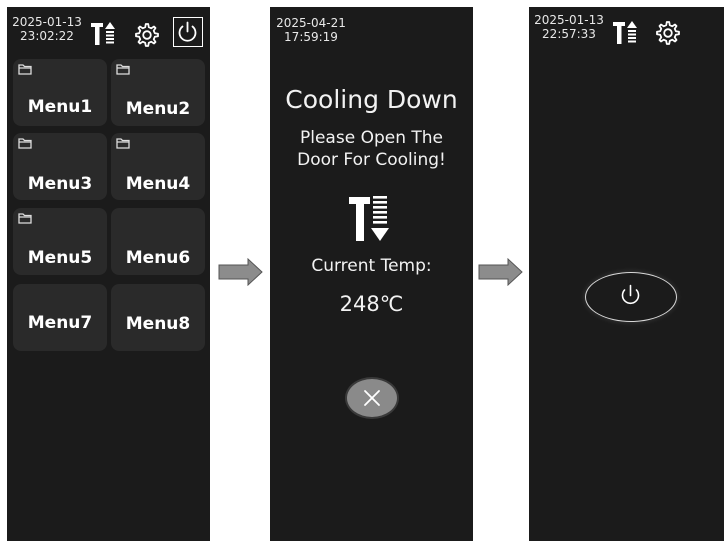 The width and height of the screenshot is (724, 541). What do you see at coordinates (60, 107) in the screenshot?
I see `menu-label: Menu1` at bounding box center [60, 107].